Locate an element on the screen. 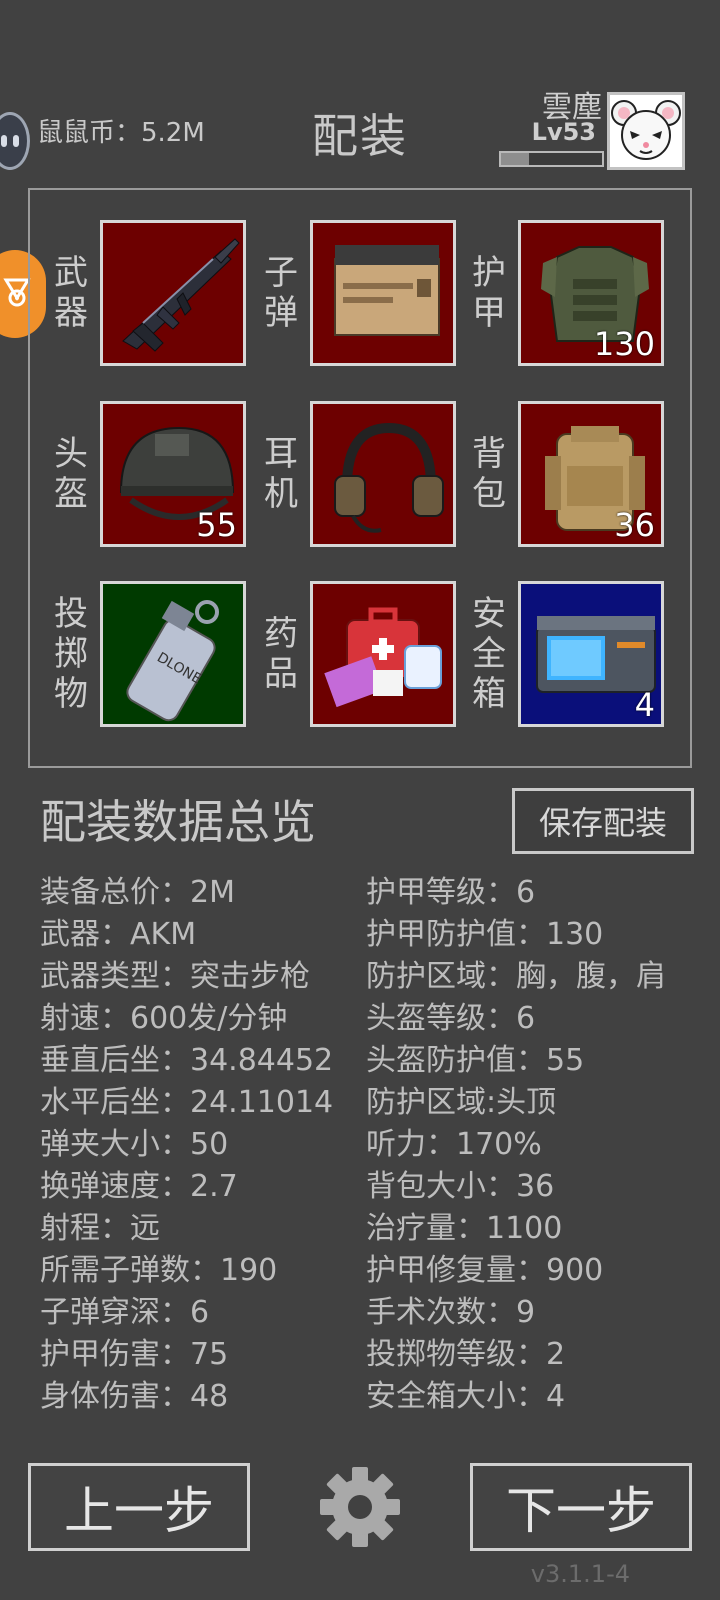  stat-line: 护甲防护值：130 is located at coordinates (485, 934).